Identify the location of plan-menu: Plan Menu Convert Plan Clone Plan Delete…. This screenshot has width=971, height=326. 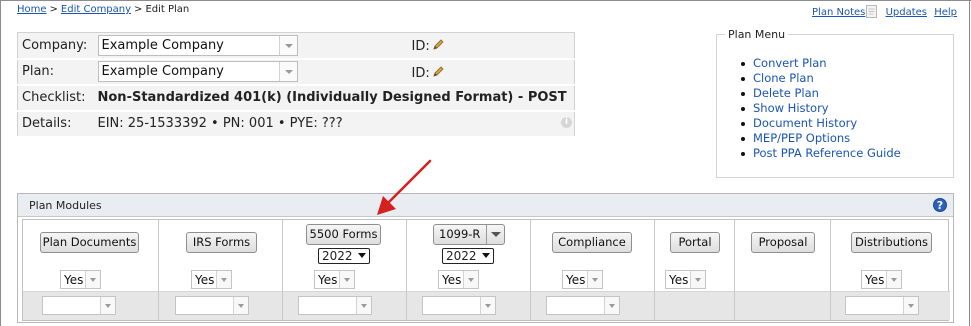
(835, 103).